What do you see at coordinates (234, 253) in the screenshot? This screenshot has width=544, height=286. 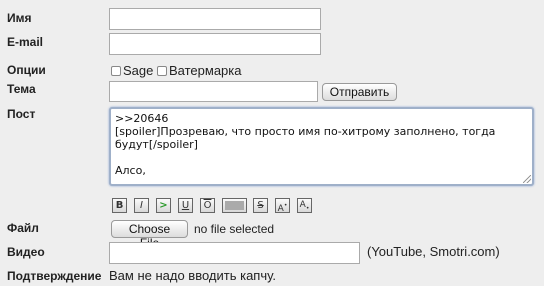 I see `video-field` at bounding box center [234, 253].